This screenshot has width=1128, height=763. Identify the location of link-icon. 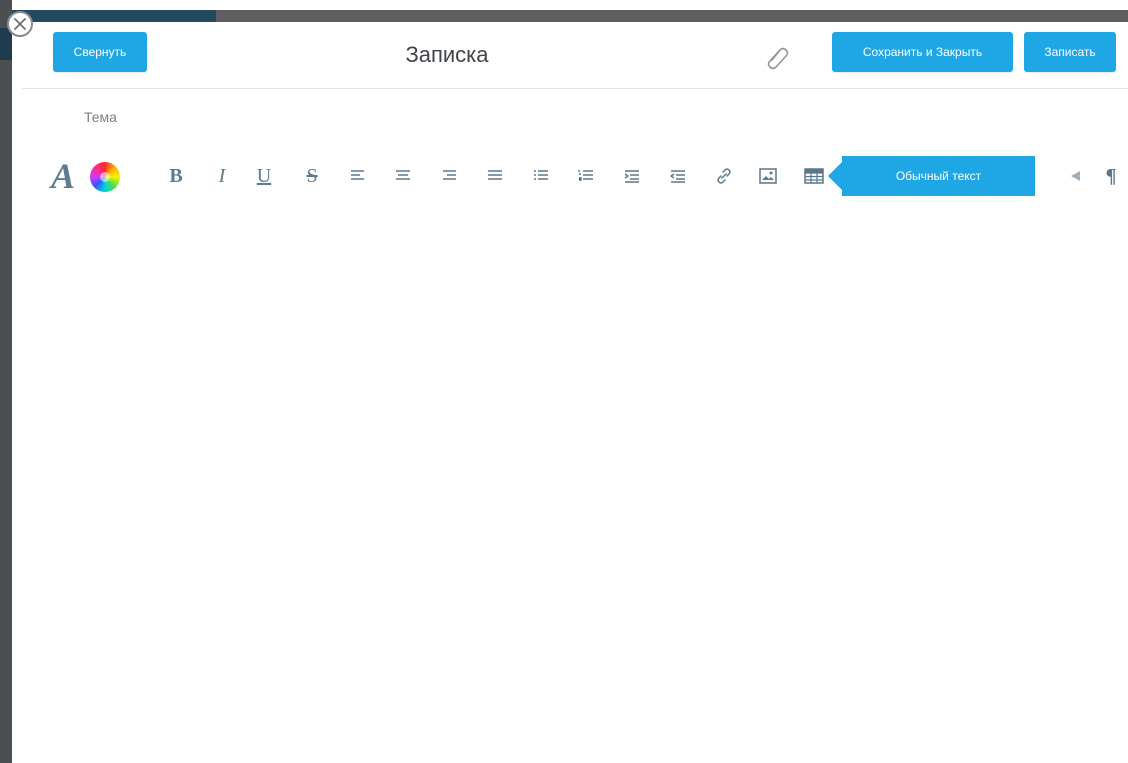
(724, 176).